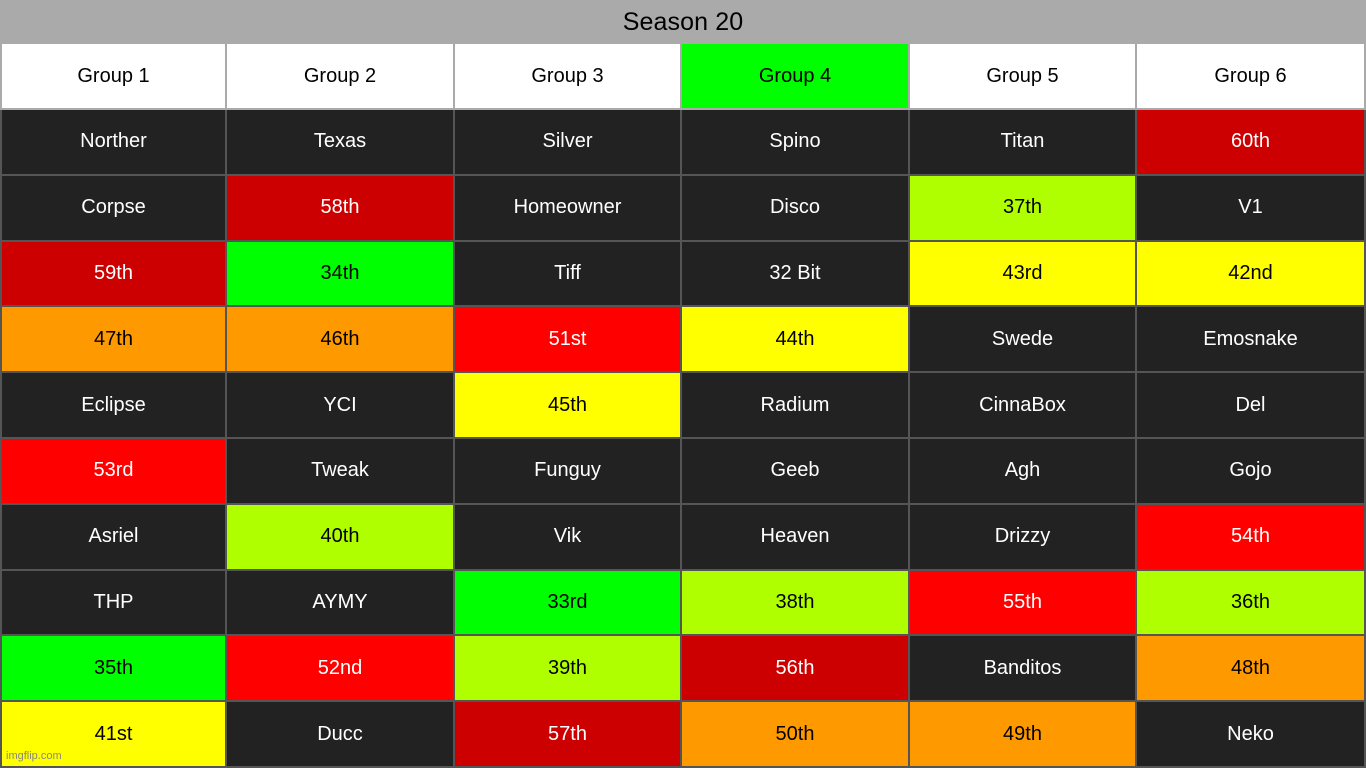 The height and width of the screenshot is (768, 1366). I want to click on grid-cell: 56th, so click(796, 669).